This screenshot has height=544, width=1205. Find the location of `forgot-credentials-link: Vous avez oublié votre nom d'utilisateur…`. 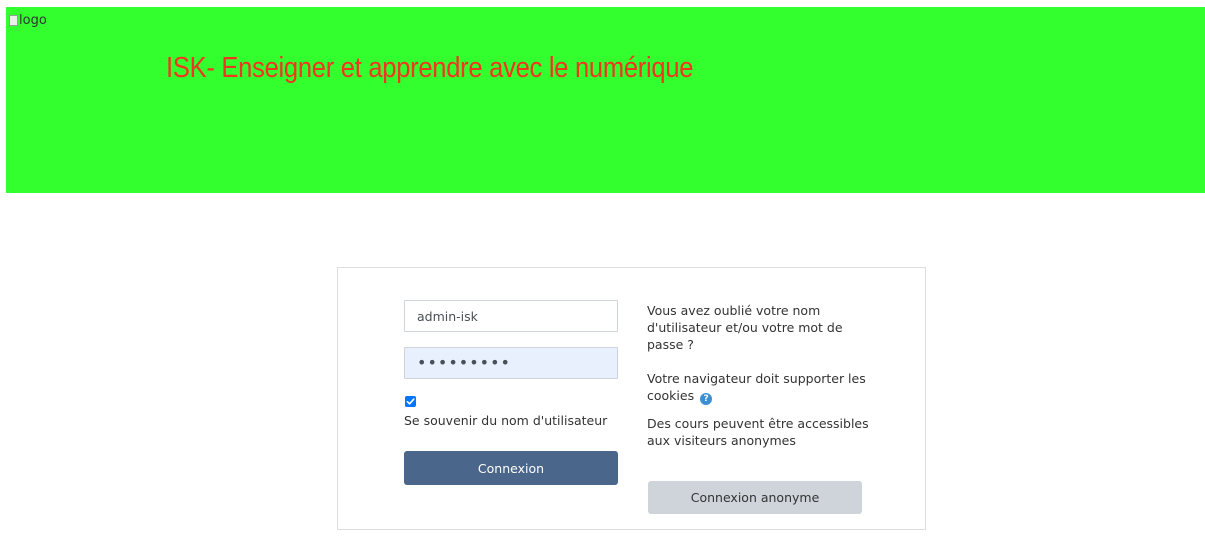

forgot-credentials-link: Vous avez oublié votre nom d'utilisateur… is located at coordinates (762, 327).